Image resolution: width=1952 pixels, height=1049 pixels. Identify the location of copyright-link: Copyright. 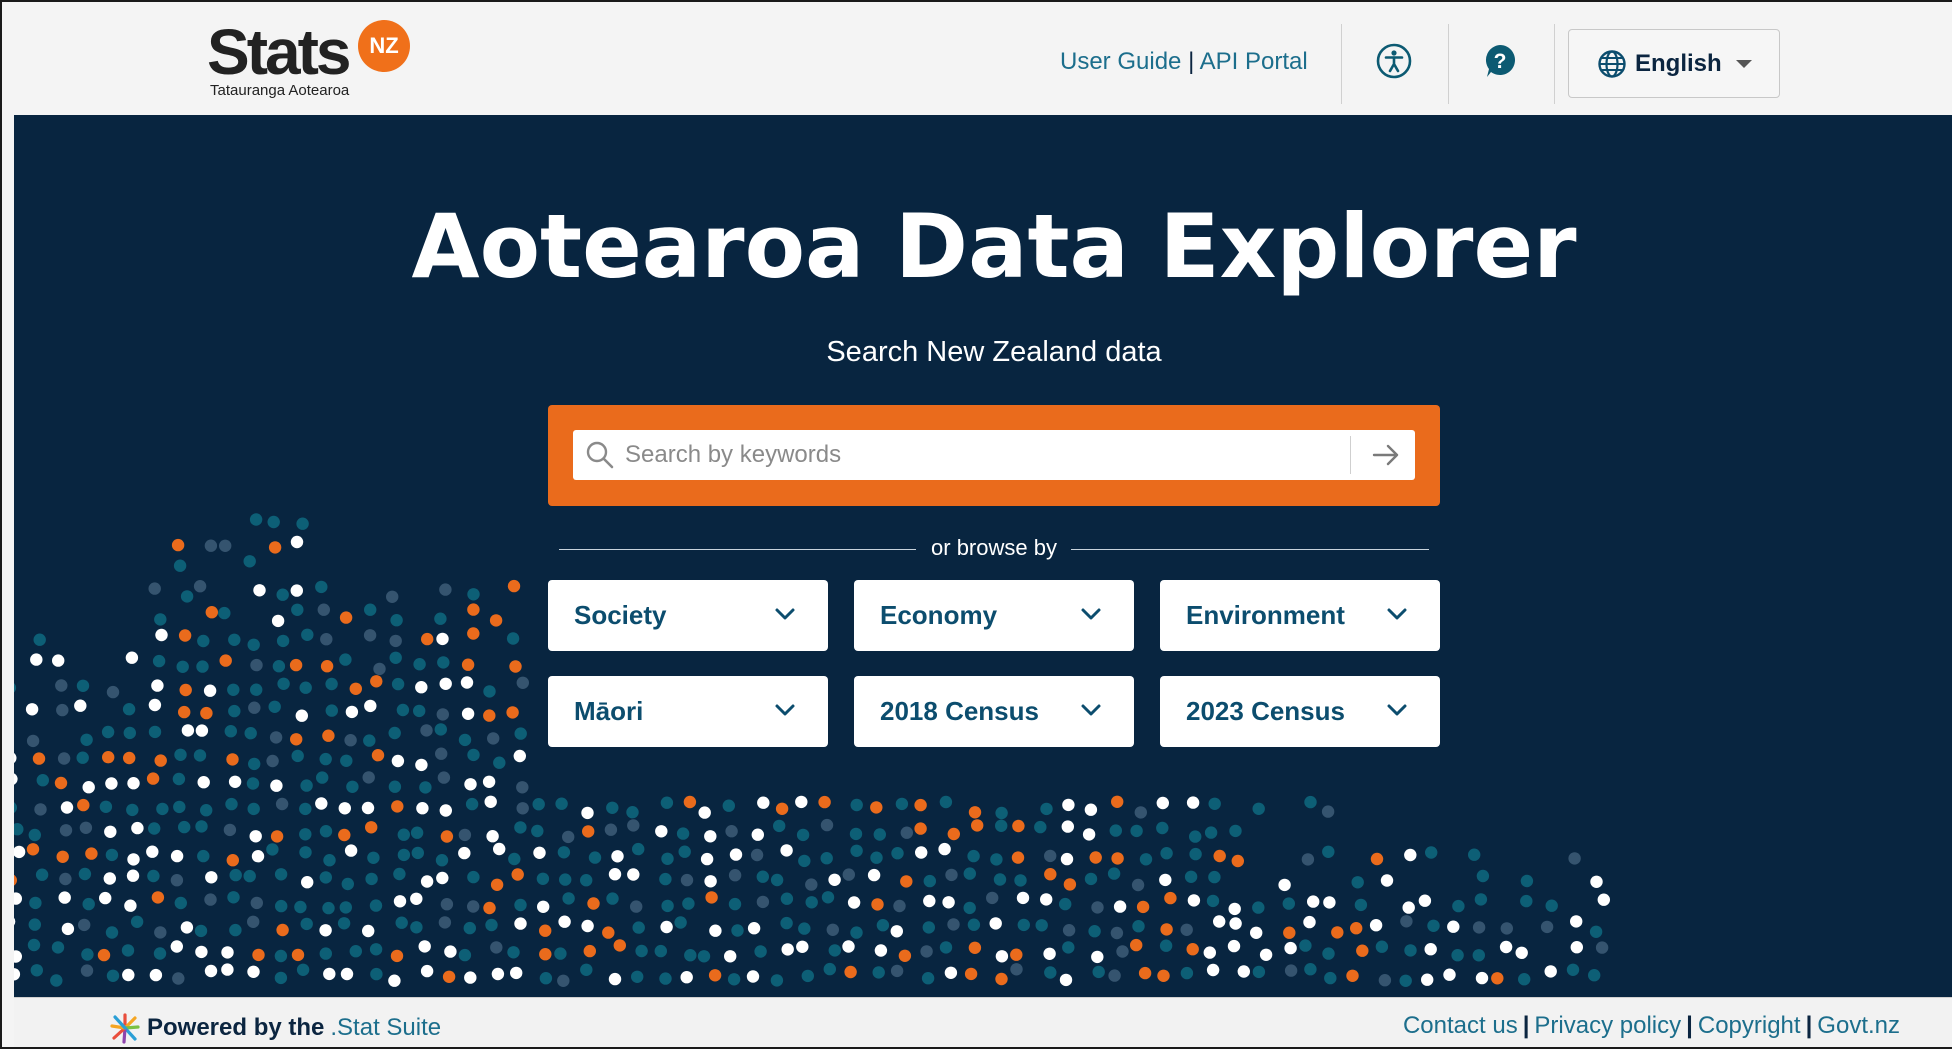
(1749, 1025).